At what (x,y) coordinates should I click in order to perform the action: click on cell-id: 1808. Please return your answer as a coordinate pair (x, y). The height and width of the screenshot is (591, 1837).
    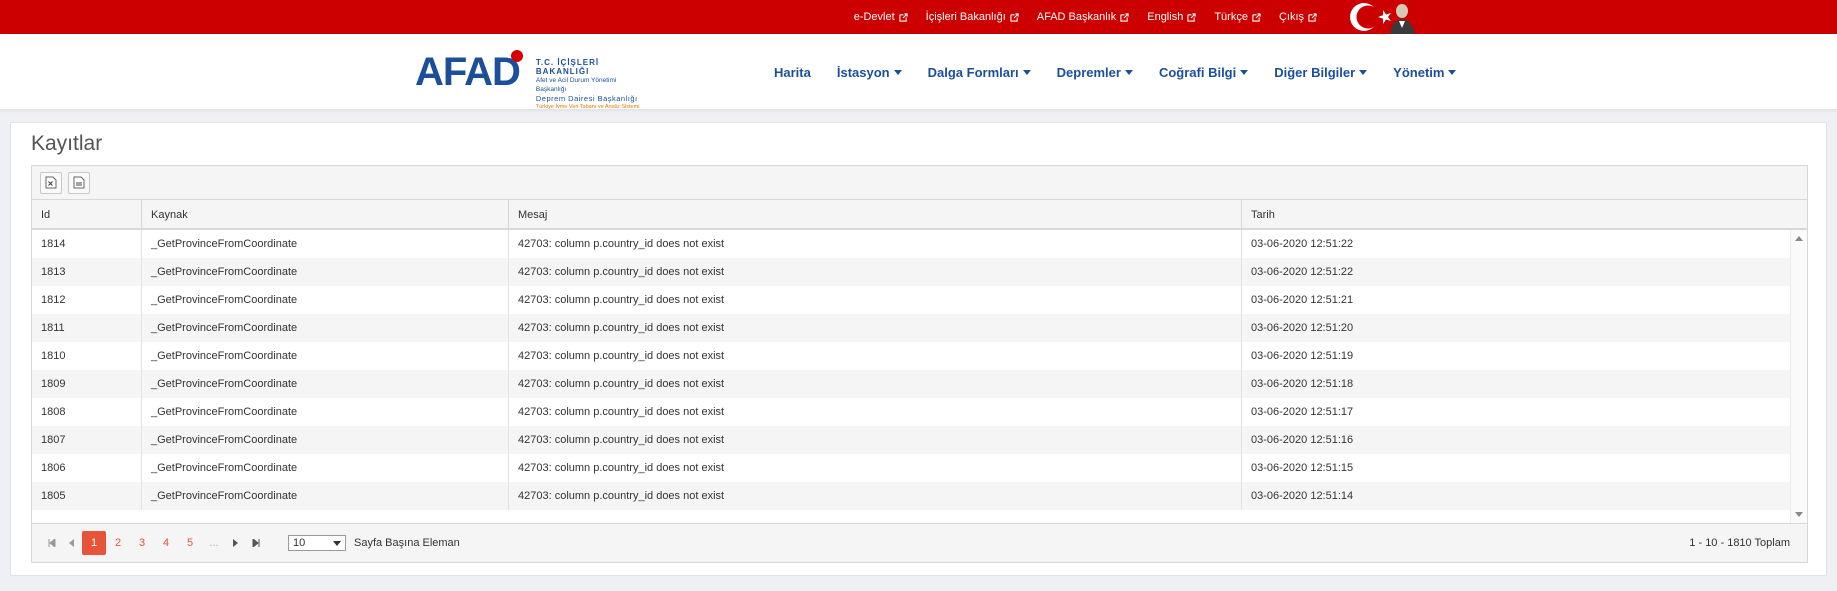
    Looking at the image, I should click on (87, 412).